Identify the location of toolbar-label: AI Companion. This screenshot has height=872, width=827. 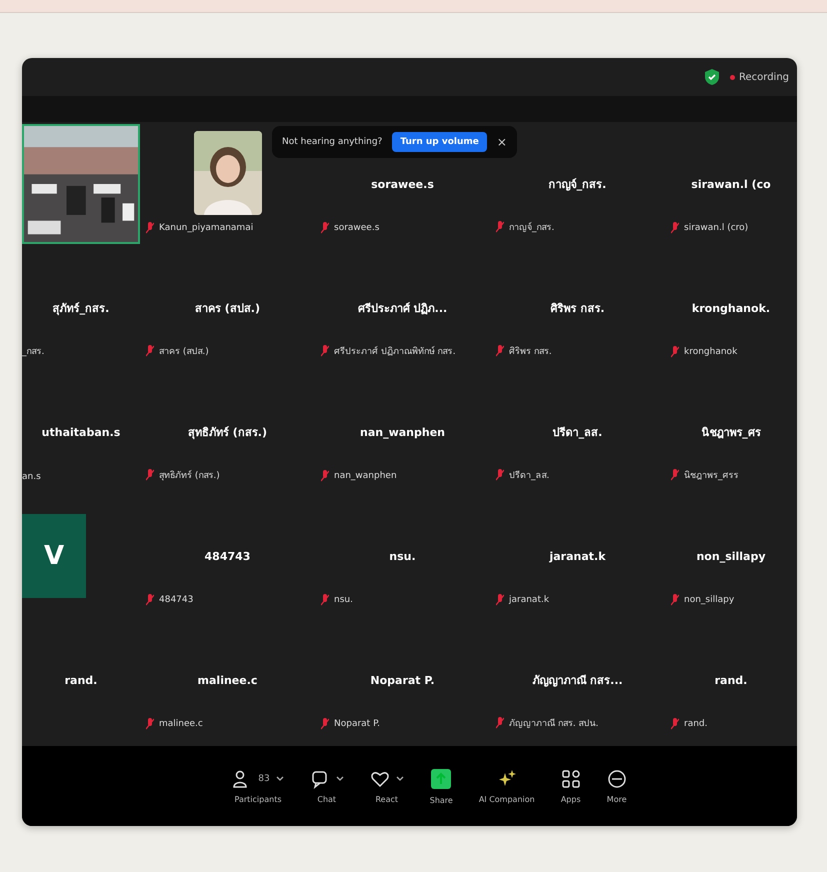
(506, 799).